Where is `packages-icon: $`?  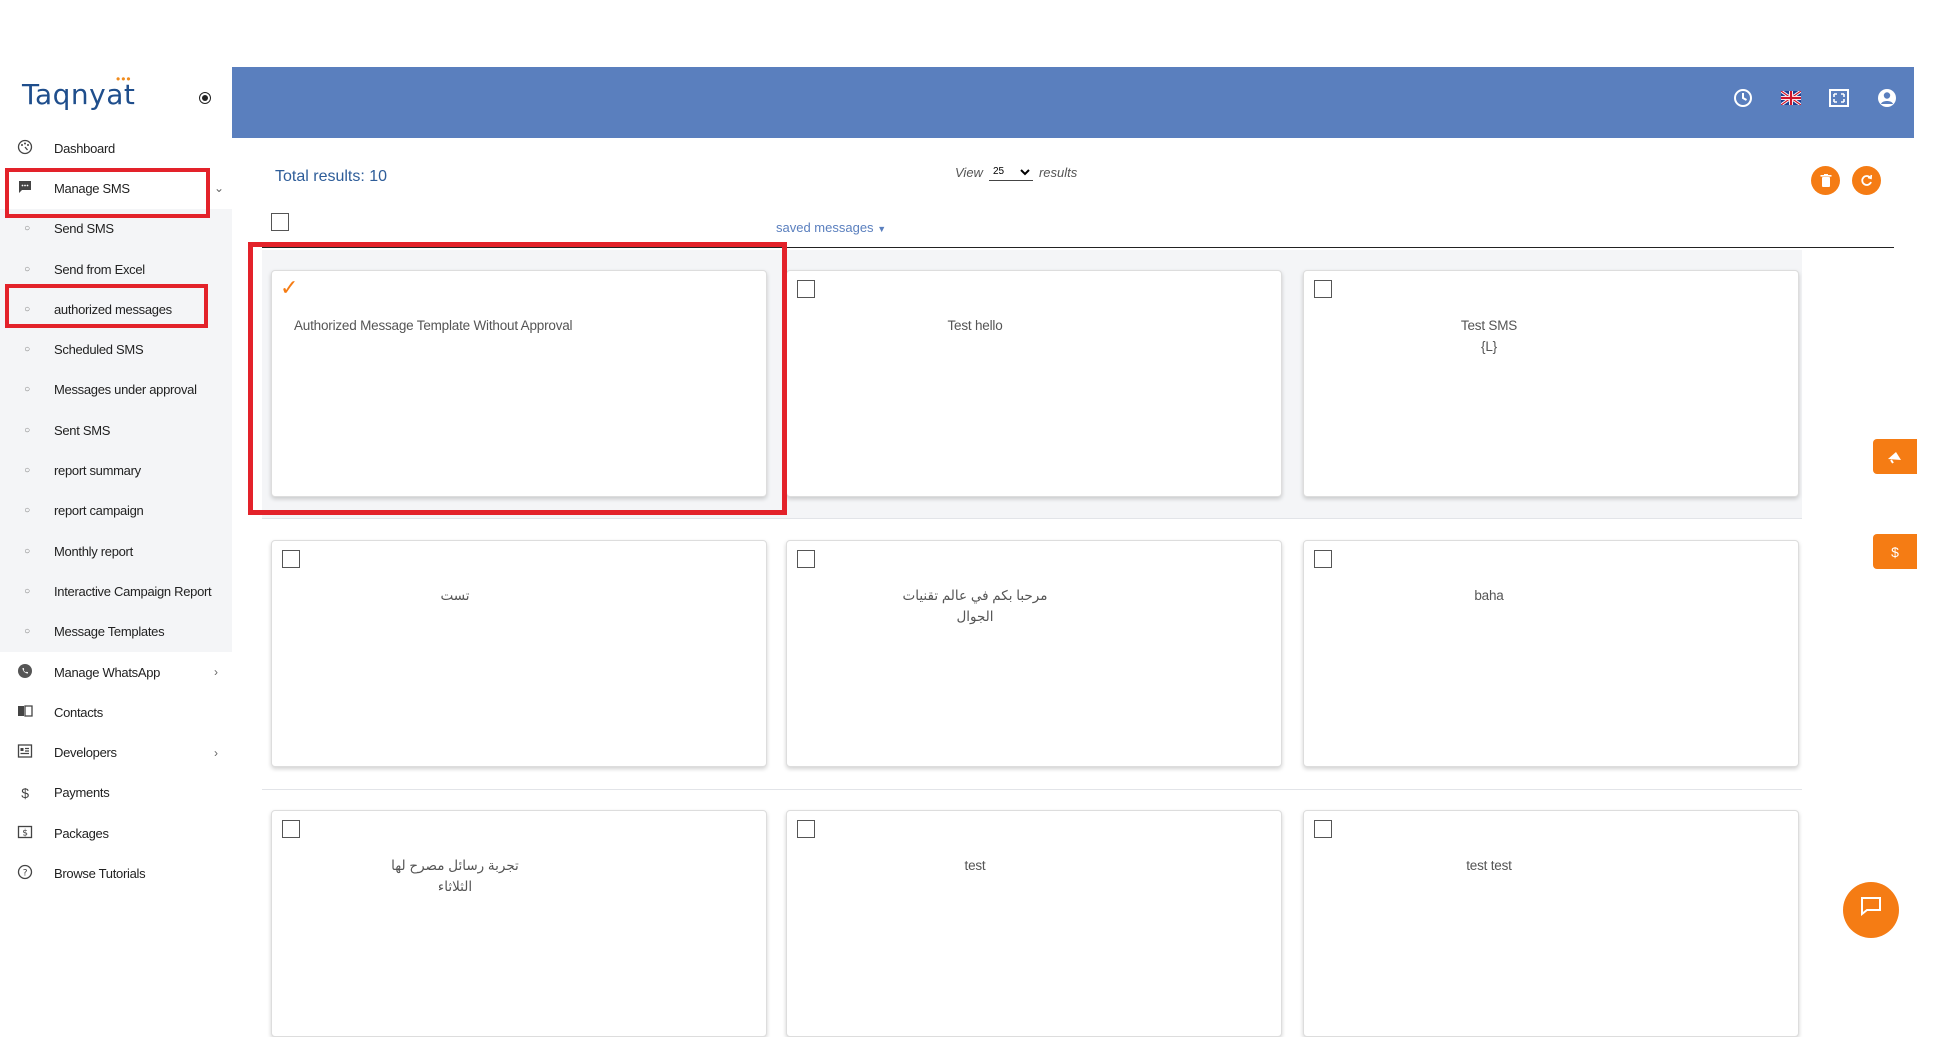 packages-icon: $ is located at coordinates (25, 833).